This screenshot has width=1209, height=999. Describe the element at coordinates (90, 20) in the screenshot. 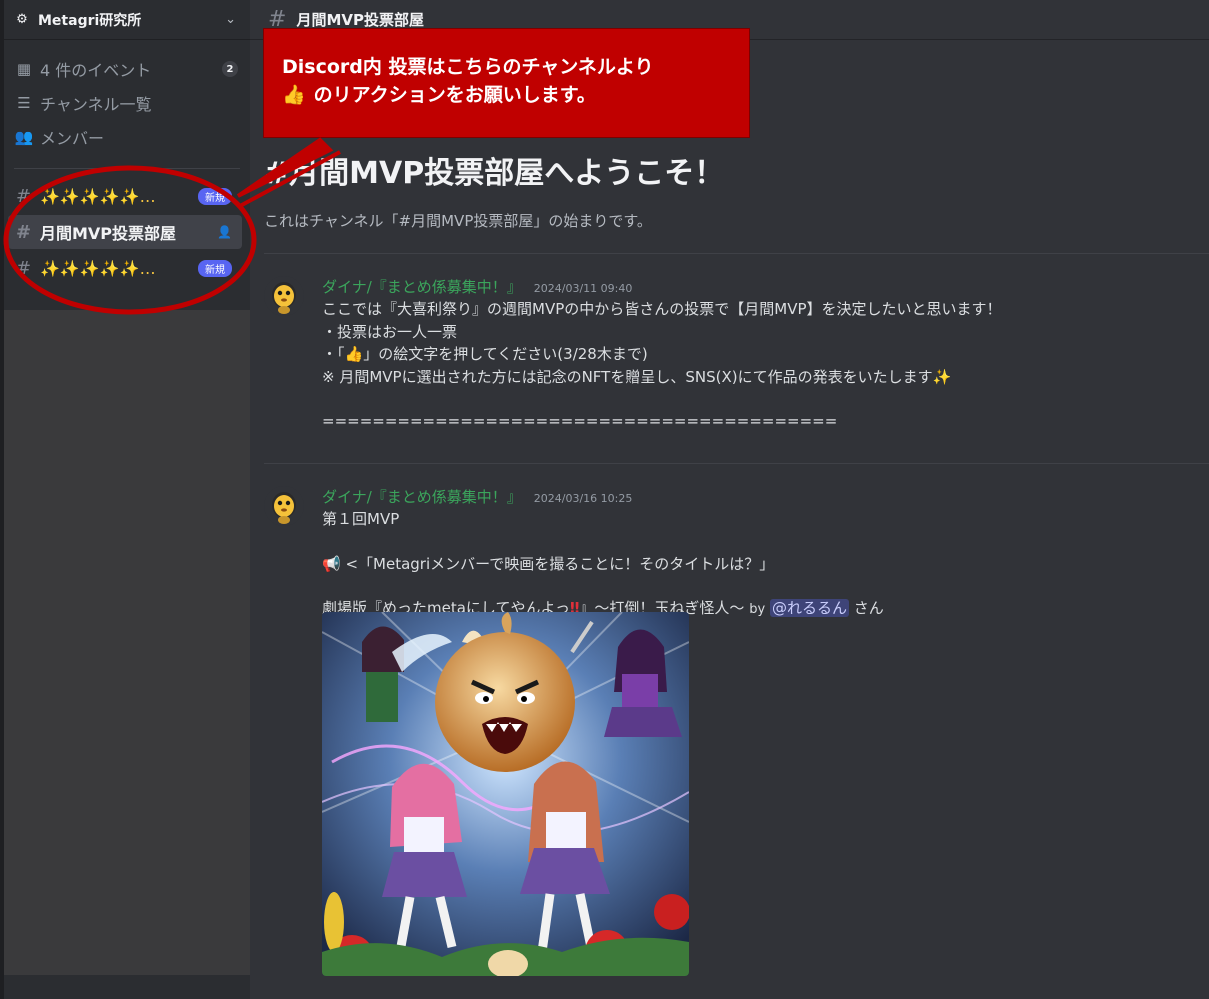

I see `server-name: Metagri研究所` at that location.